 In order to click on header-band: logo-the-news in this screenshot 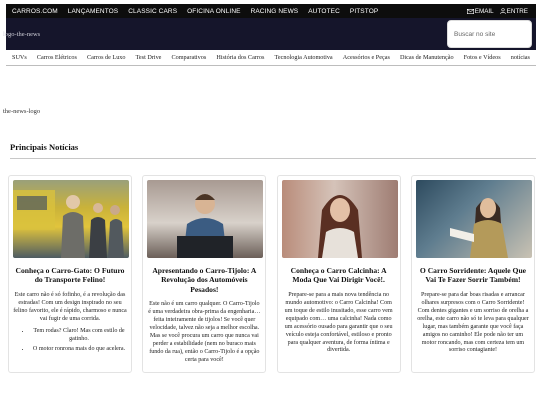, I will do `click(269, 34)`.